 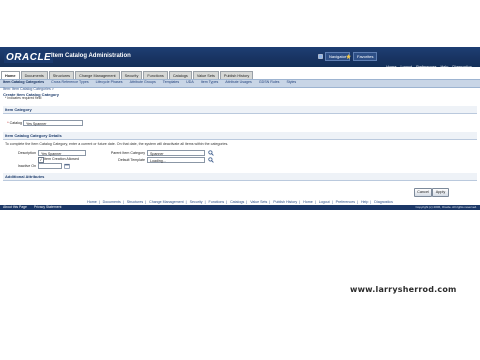 I want to click on favorites-icon, so click(x=348, y=56).